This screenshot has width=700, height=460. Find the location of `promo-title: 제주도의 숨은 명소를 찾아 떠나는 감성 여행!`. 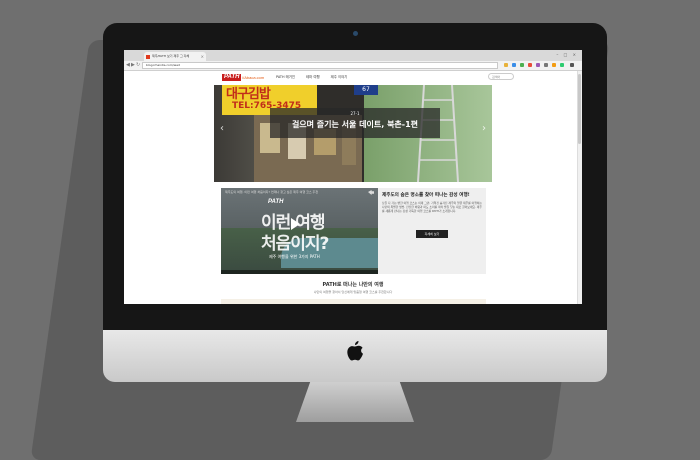

promo-title: 제주도의 숨은 명소를 찾아 떠나는 감성 여행! is located at coordinates (426, 195).